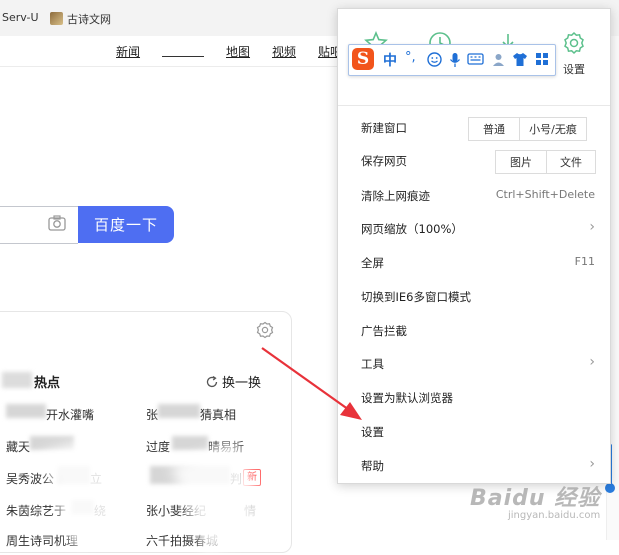  What do you see at coordinates (416, 297) in the screenshot?
I see `menu-ie6-label: 切换到IE6多窗口模式` at bounding box center [416, 297].